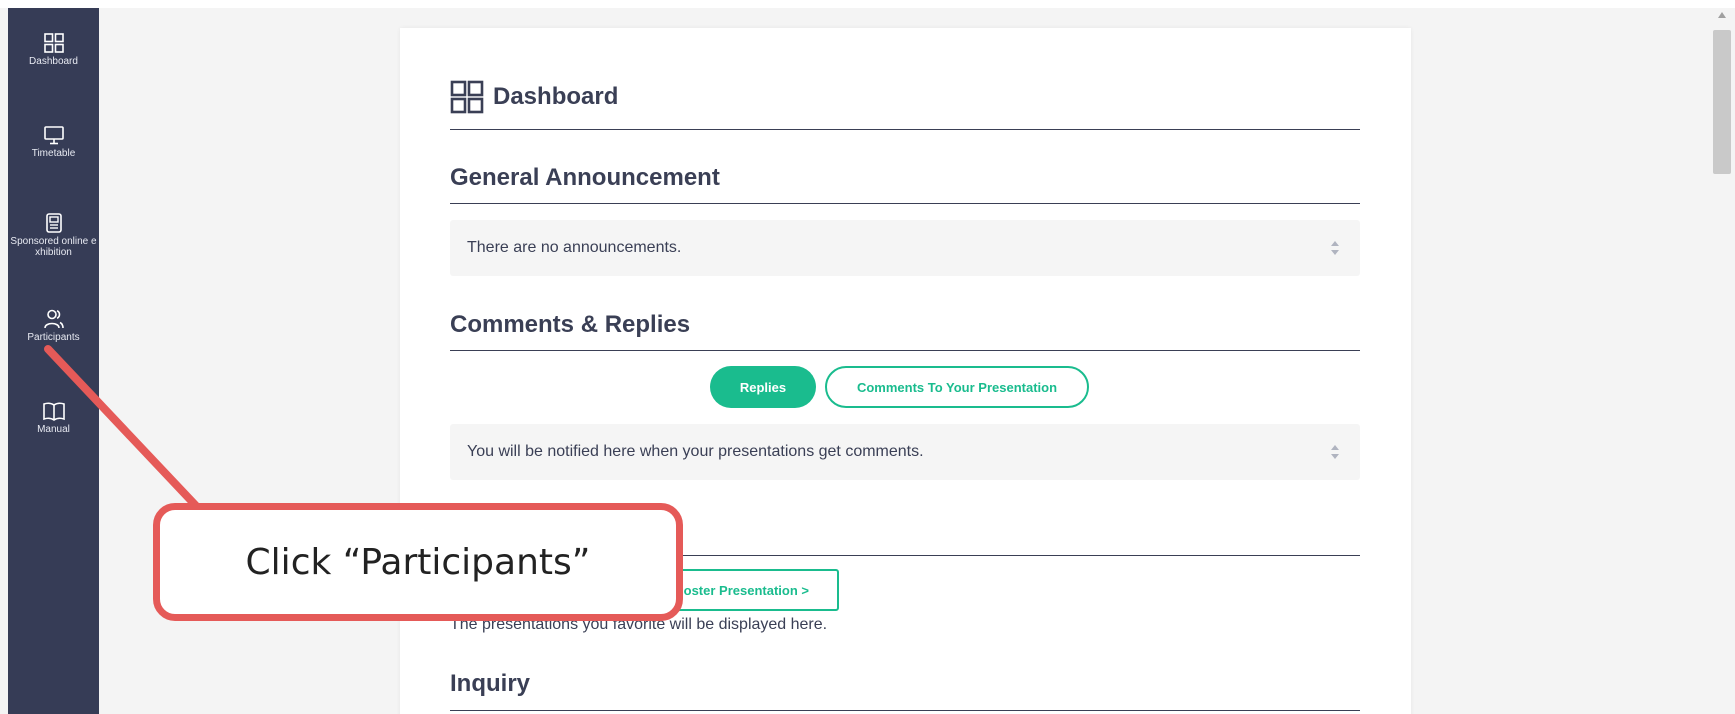  I want to click on instruction-callout: Click “Participants”, so click(418, 562).